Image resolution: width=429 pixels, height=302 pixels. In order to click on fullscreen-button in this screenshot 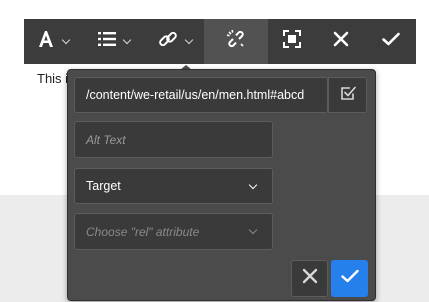, I will do `click(292, 41)`.